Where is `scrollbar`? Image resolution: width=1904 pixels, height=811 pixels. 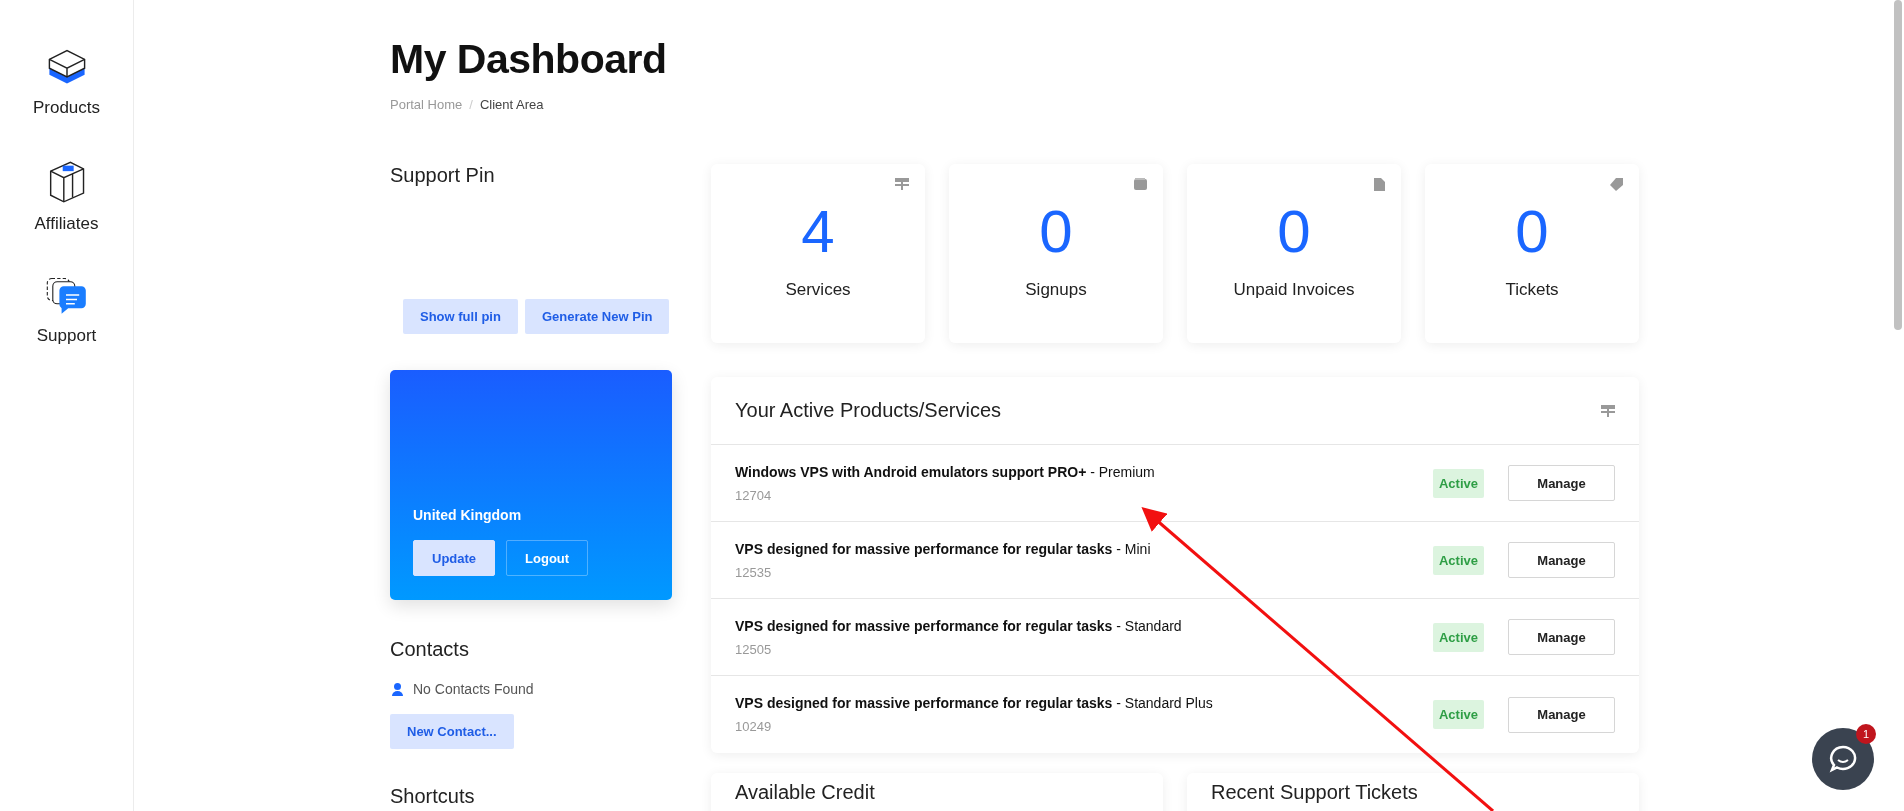 scrollbar is located at coordinates (1898, 165).